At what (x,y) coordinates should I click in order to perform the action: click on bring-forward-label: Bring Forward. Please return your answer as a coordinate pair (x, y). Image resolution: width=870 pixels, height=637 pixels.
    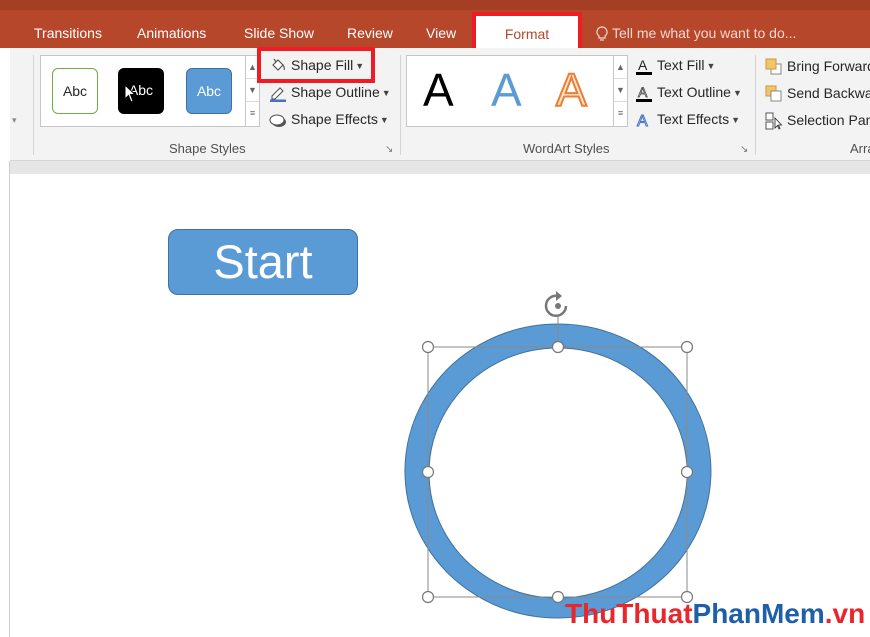
    Looking at the image, I should click on (828, 66).